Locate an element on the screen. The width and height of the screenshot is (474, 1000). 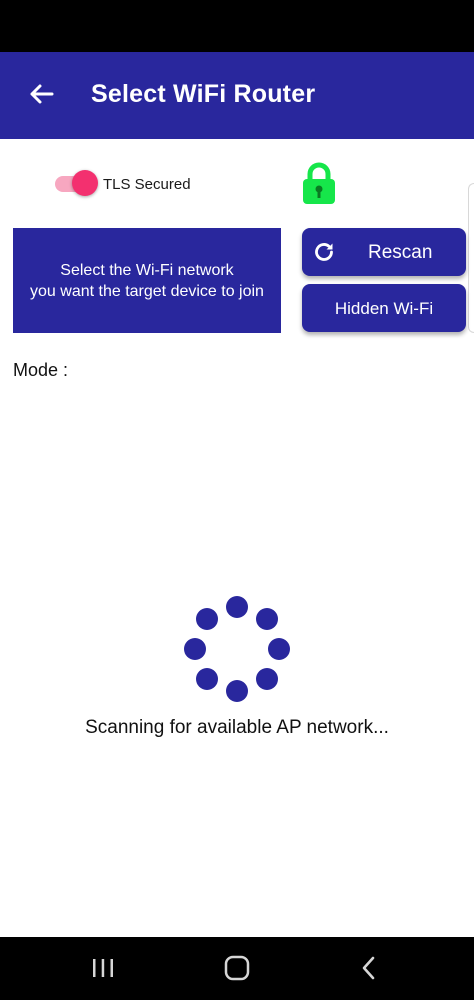
system-nav-bar is located at coordinates (237, 968).